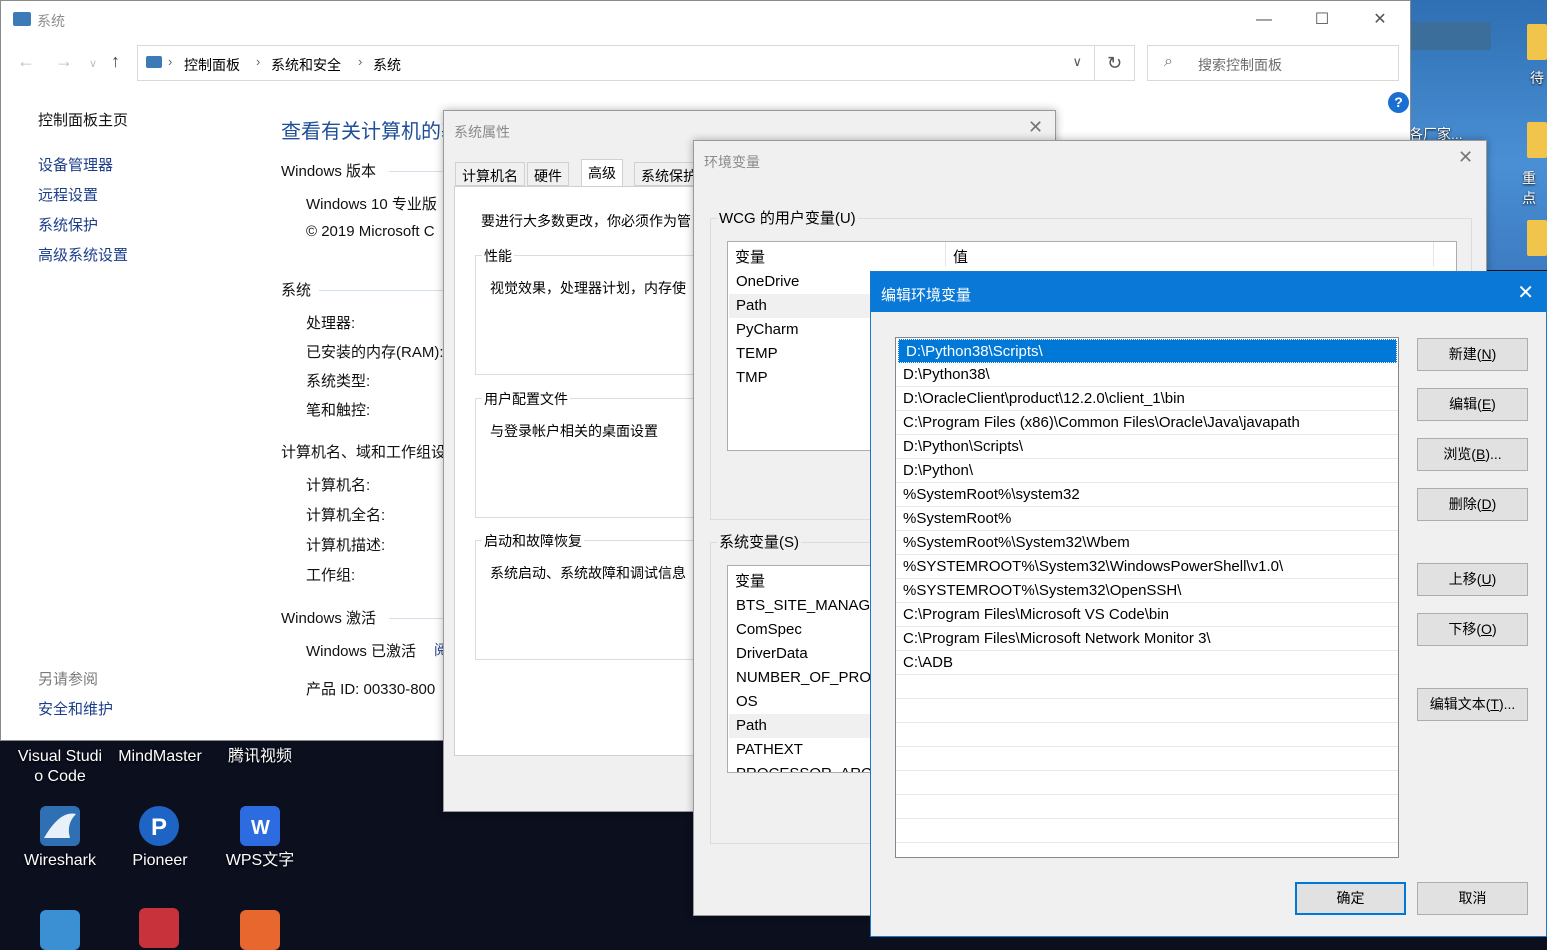  What do you see at coordinates (115, 61) in the screenshot?
I see `up-arrow-icon: ↑` at bounding box center [115, 61].